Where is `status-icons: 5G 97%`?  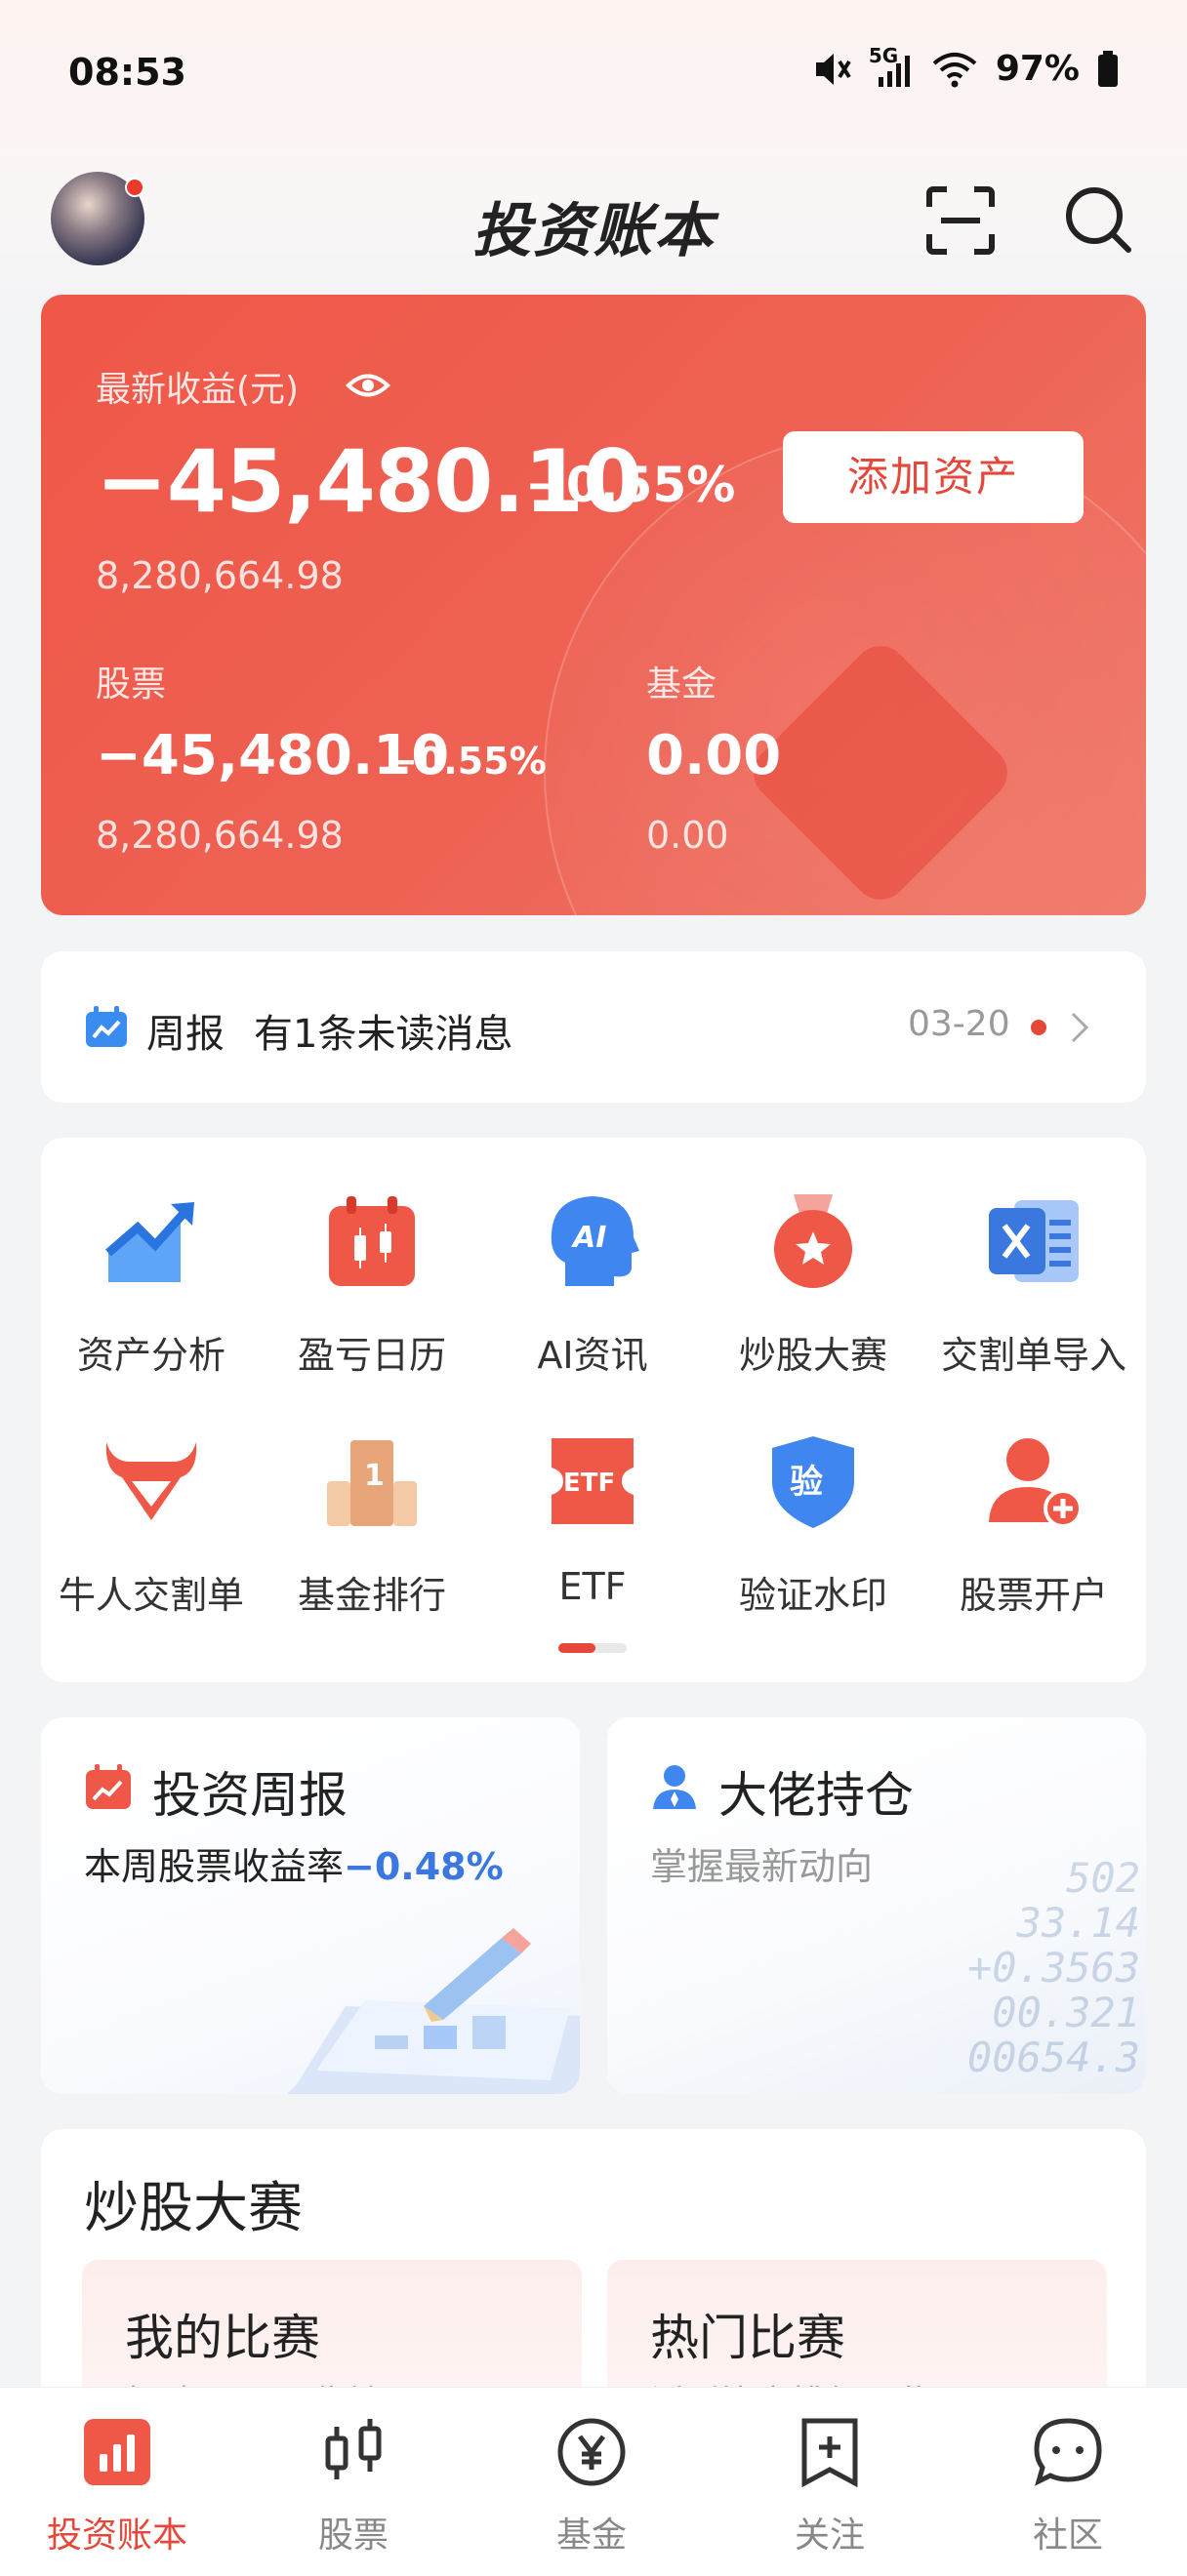 status-icons: 5G 97% is located at coordinates (965, 66).